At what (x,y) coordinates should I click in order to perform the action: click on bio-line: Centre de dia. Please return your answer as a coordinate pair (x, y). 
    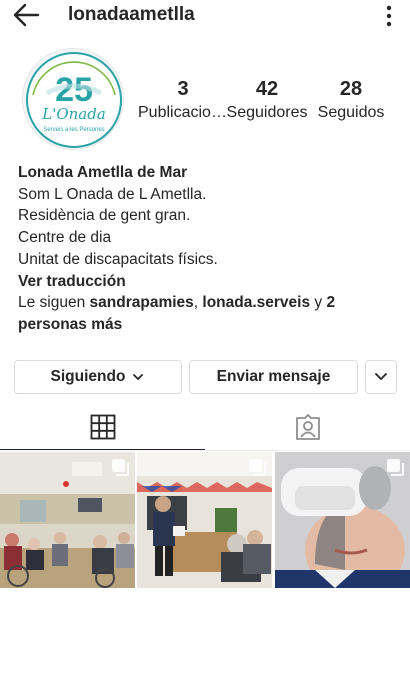
    Looking at the image, I should click on (65, 238).